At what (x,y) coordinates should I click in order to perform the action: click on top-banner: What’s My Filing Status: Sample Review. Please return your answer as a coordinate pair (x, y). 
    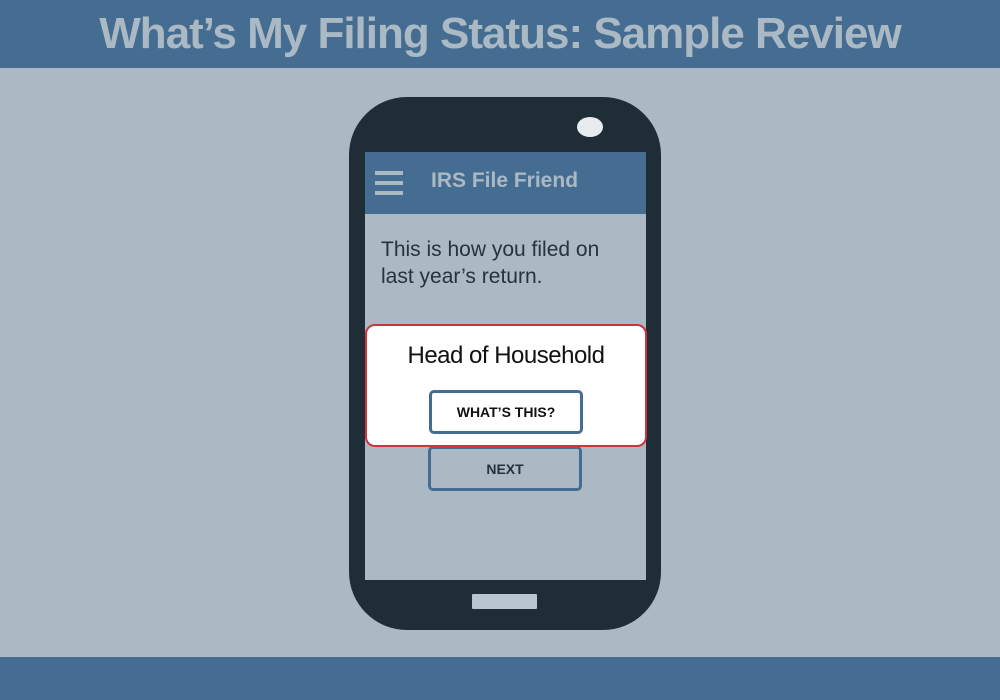
    Looking at the image, I should click on (500, 34).